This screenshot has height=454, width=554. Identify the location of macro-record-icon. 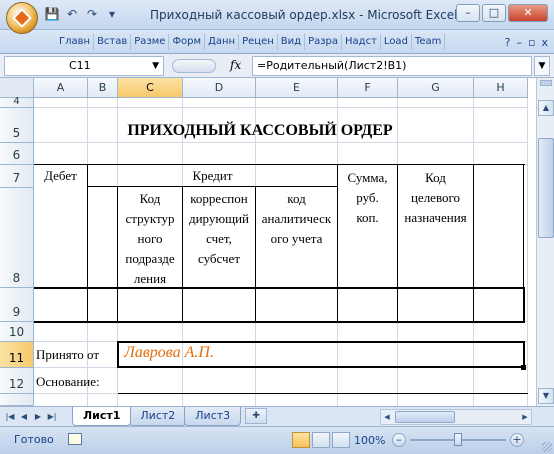
(75, 439).